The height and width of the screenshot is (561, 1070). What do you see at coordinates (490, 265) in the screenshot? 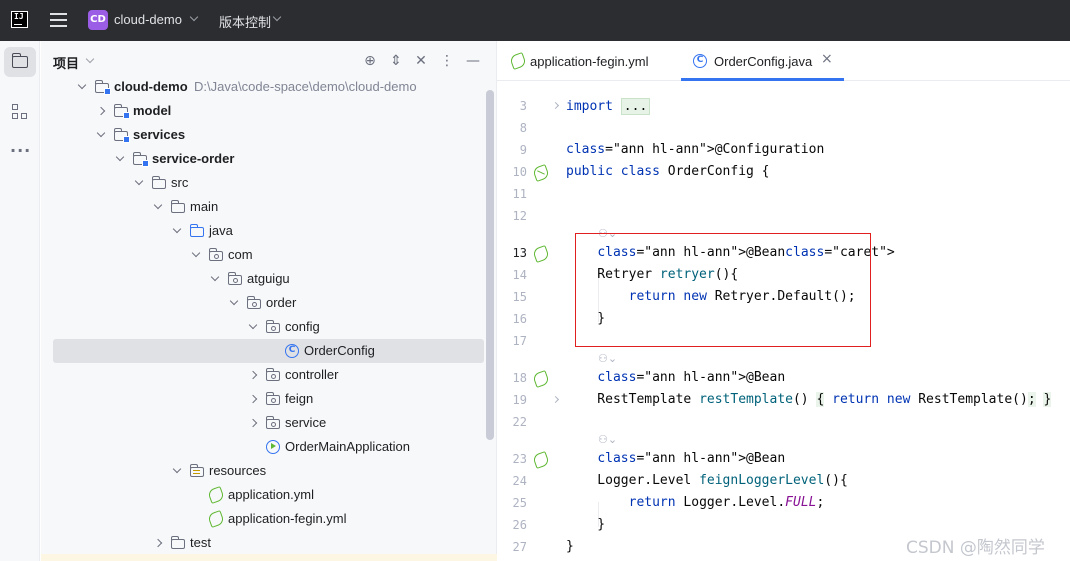
I see `tree-scrollbar` at bounding box center [490, 265].